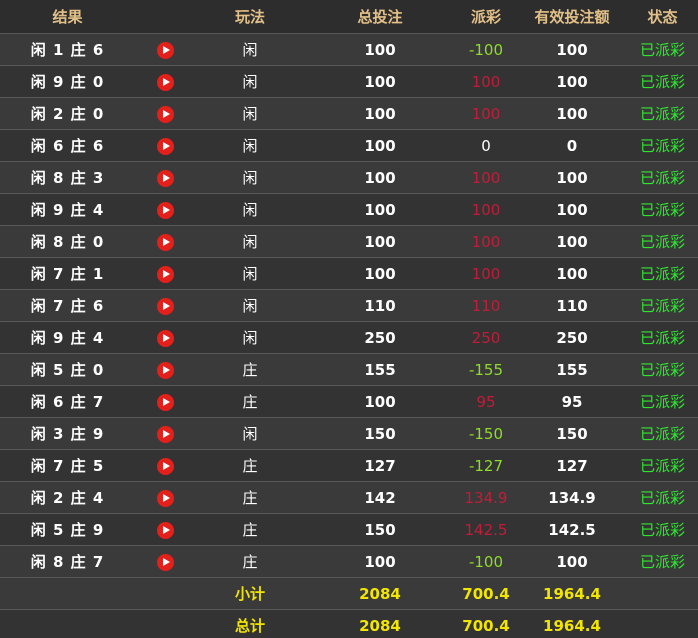 This screenshot has width=698, height=638. I want to click on table-row: 闲 9 庄 4 闲 250 250 250 已派彩, so click(349, 337).